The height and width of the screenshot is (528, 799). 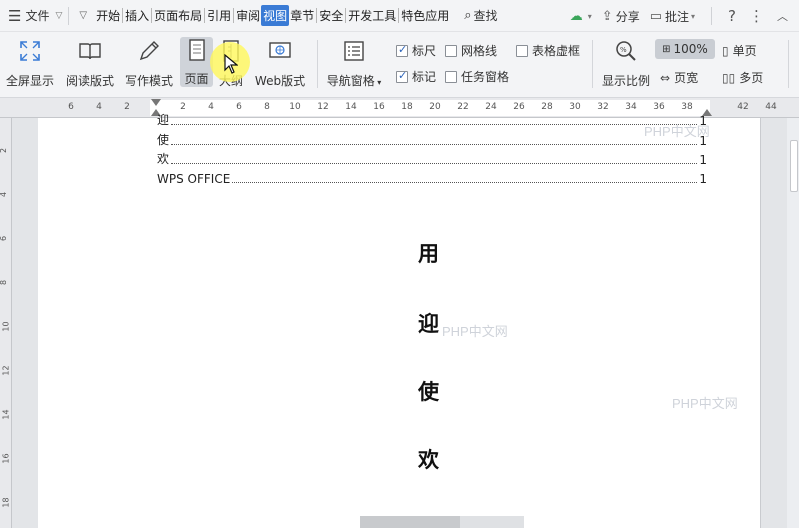 I want to click on toc-entry-text: 使, so click(x=163, y=140).